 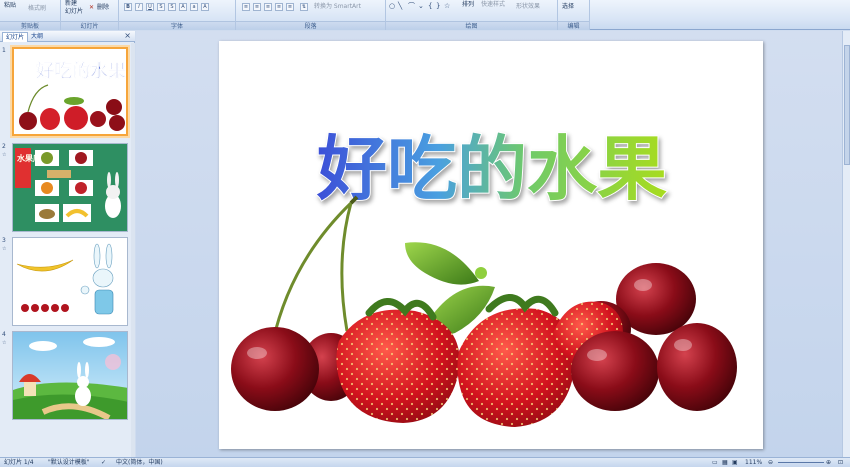 I want to click on slide-counter: 幻灯片 1/4, so click(x=19, y=462).